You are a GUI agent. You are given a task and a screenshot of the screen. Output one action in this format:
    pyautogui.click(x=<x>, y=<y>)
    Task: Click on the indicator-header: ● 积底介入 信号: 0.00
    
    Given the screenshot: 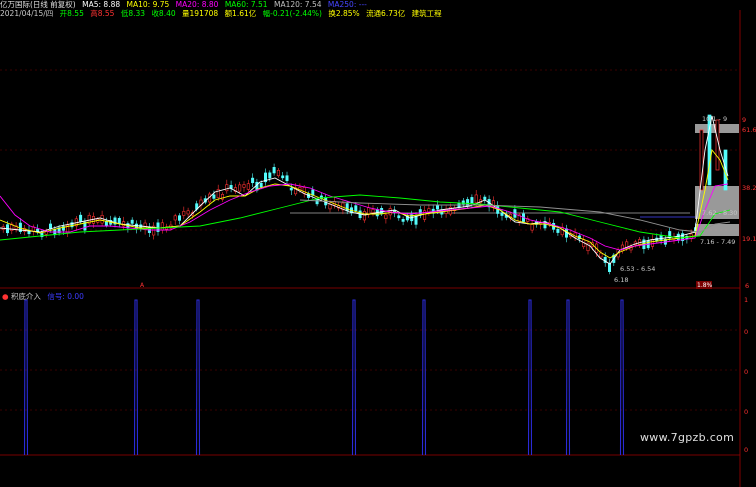 What is the action you would take?
    pyautogui.click(x=43, y=296)
    